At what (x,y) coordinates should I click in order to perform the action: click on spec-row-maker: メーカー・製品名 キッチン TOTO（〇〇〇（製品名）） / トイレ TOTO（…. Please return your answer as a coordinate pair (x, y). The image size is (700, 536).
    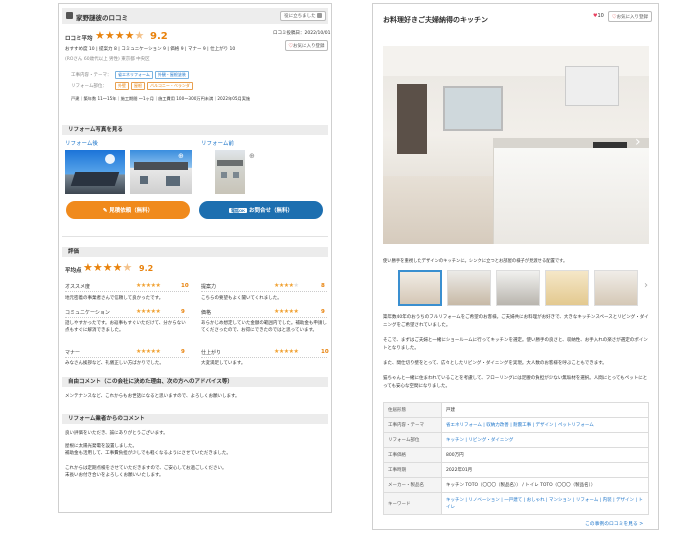
    Looking at the image, I should click on (516, 485).